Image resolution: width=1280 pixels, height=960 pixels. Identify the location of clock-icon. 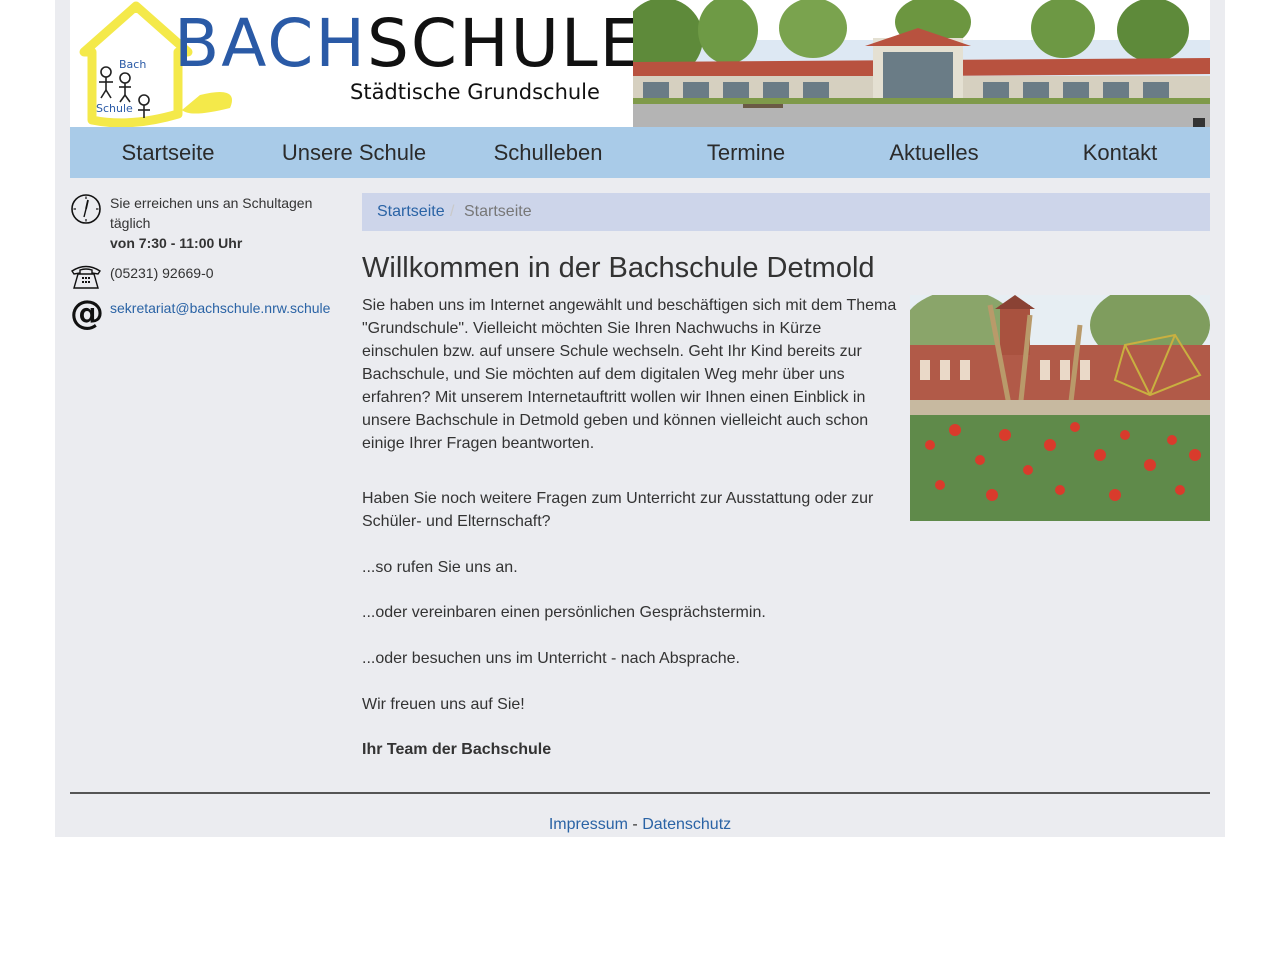
(86, 209).